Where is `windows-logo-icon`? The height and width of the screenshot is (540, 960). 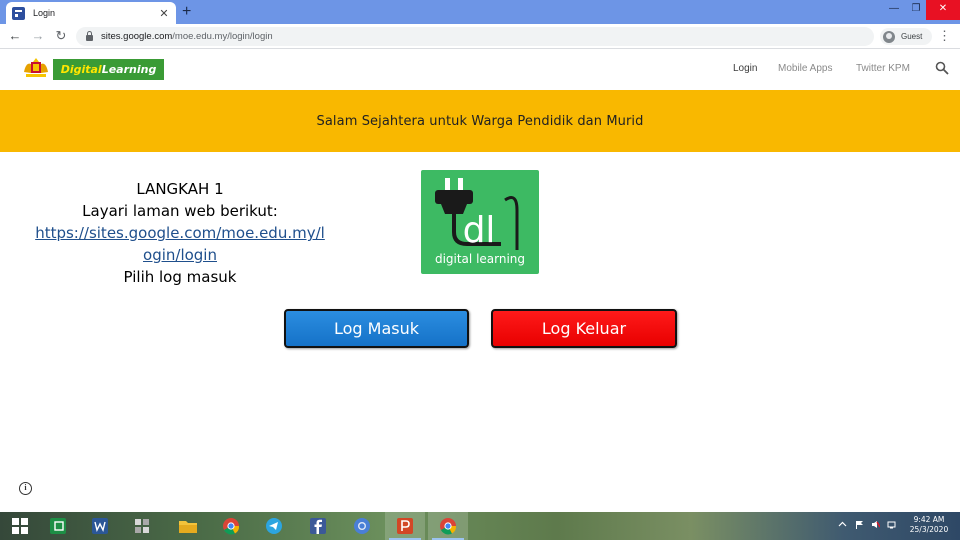
windows-logo-icon is located at coordinates (20, 526).